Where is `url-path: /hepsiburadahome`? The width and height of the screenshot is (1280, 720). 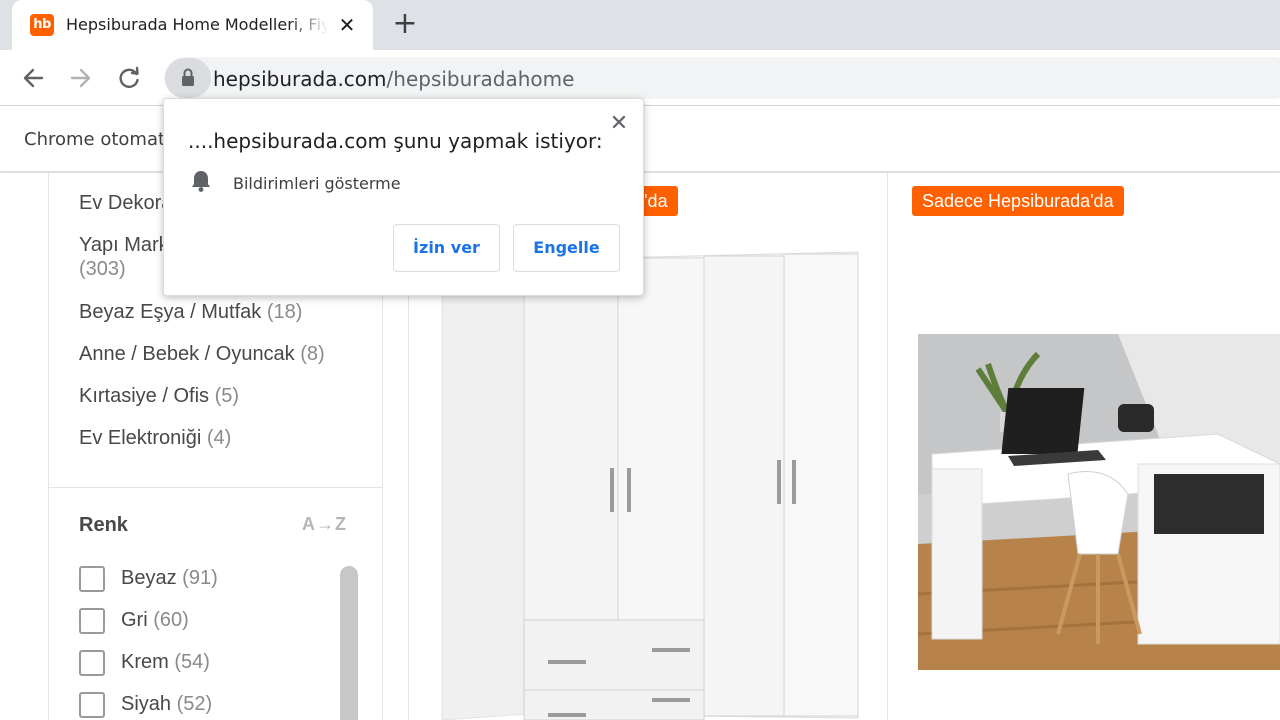 url-path: /hepsiburadahome is located at coordinates (480, 79).